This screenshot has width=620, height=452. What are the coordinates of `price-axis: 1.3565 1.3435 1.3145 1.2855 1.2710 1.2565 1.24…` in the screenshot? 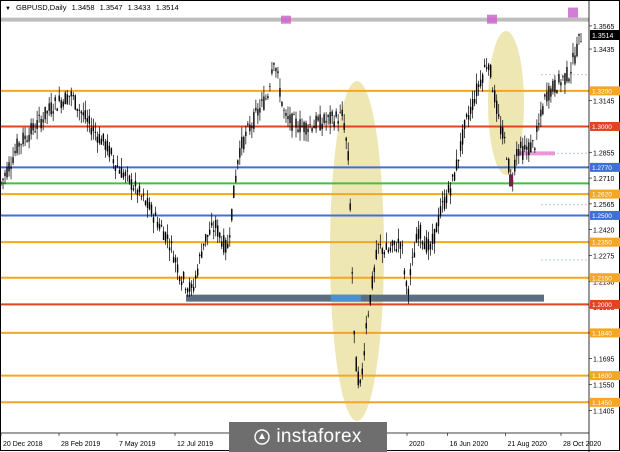 It's located at (604, 226).